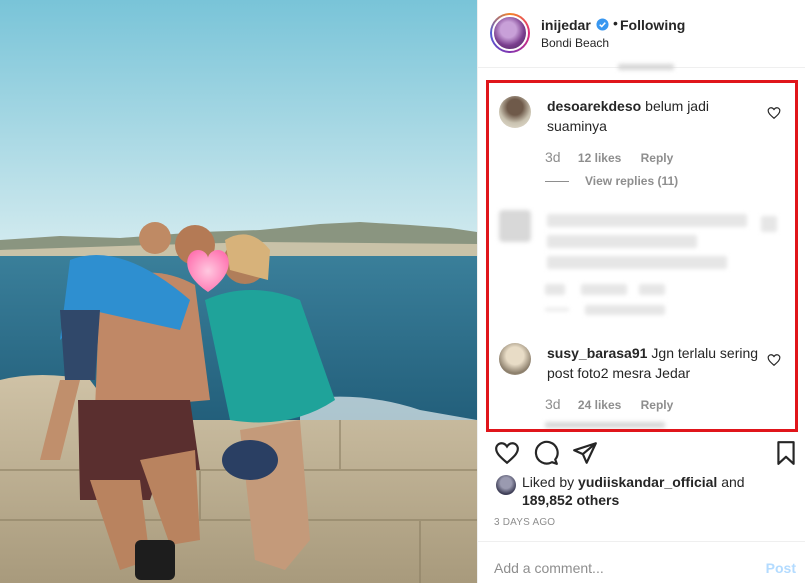 The width and height of the screenshot is (805, 583). I want to click on cut-off-view-replies, so click(605, 425).